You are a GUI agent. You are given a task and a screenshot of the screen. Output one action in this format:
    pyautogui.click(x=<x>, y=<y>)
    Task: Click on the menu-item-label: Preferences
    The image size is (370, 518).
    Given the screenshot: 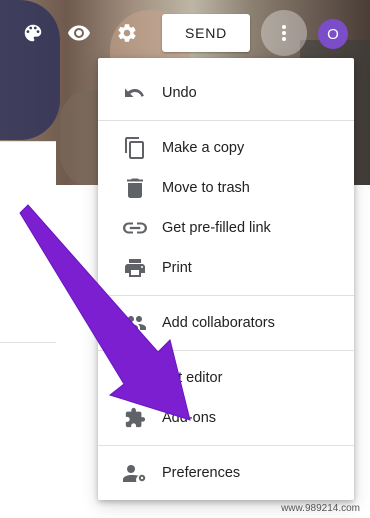 What is the action you would take?
    pyautogui.click(x=201, y=473)
    